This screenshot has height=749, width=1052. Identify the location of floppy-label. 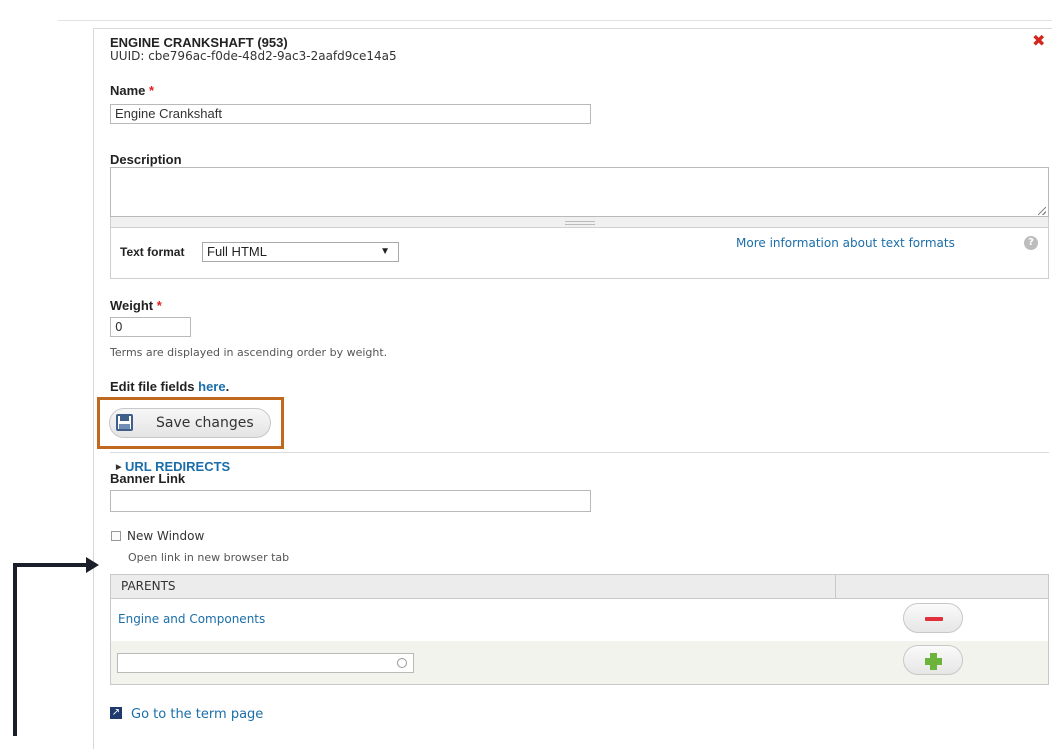
(124, 426).